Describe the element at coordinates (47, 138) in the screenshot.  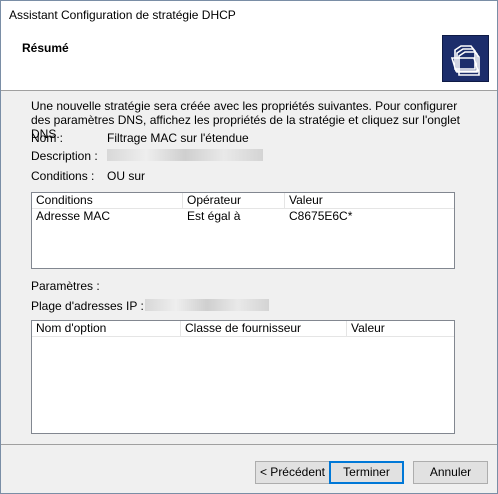
I see `name-label: Nom :` at that location.